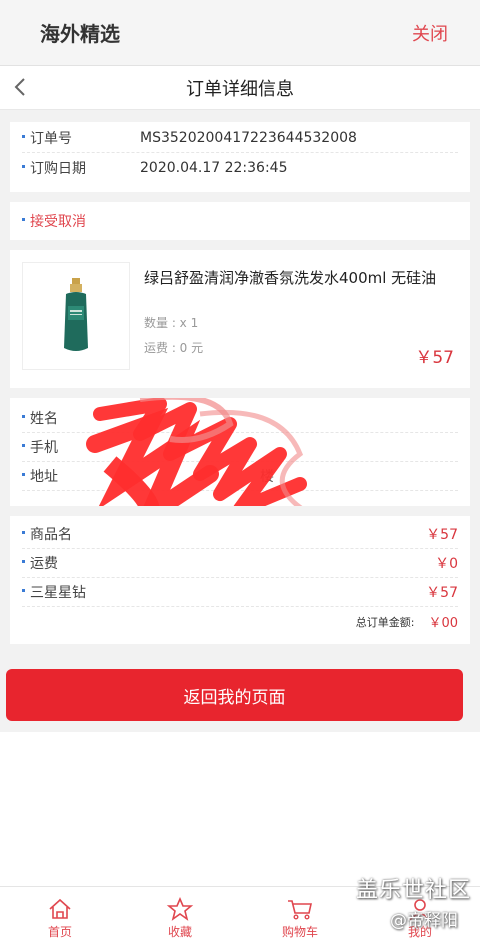  I want to click on product-quantity: 数量 : x 1, so click(171, 323).